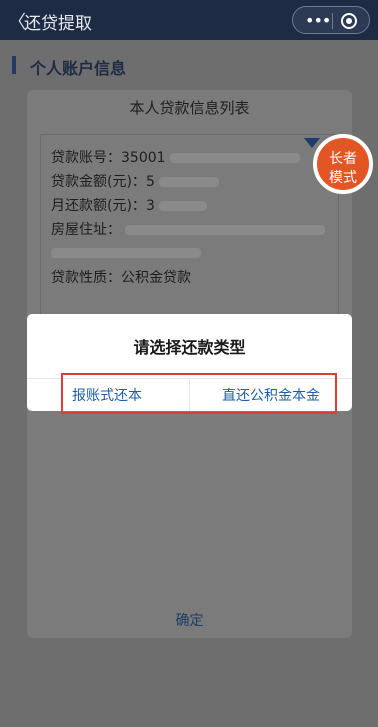  I want to click on loan-amount-label: 贷款金额(元)：, so click(98, 182).